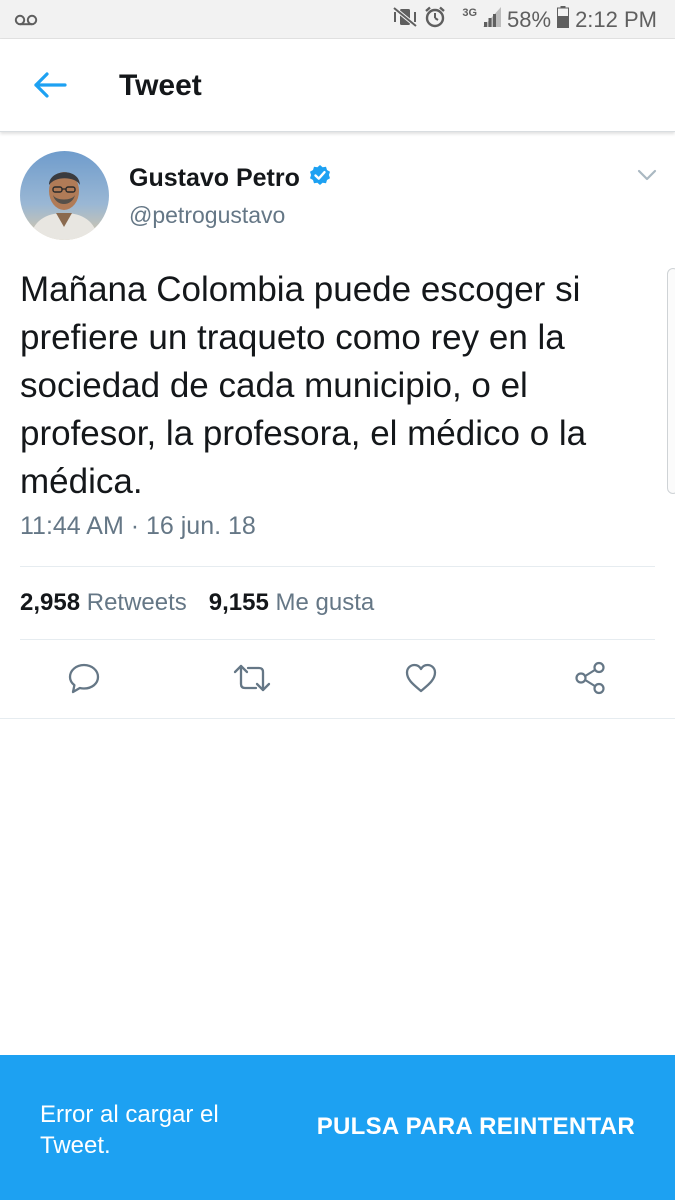 The image size is (675, 1200). What do you see at coordinates (671, 381) in the screenshot?
I see `scrollbar` at bounding box center [671, 381].